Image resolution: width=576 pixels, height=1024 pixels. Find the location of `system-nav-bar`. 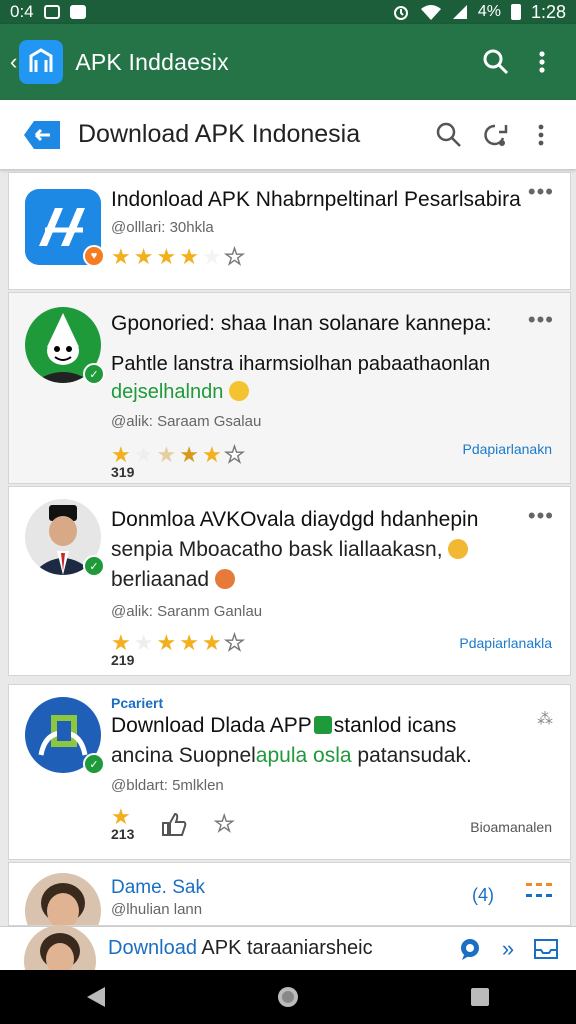

system-nav-bar is located at coordinates (288, 997).